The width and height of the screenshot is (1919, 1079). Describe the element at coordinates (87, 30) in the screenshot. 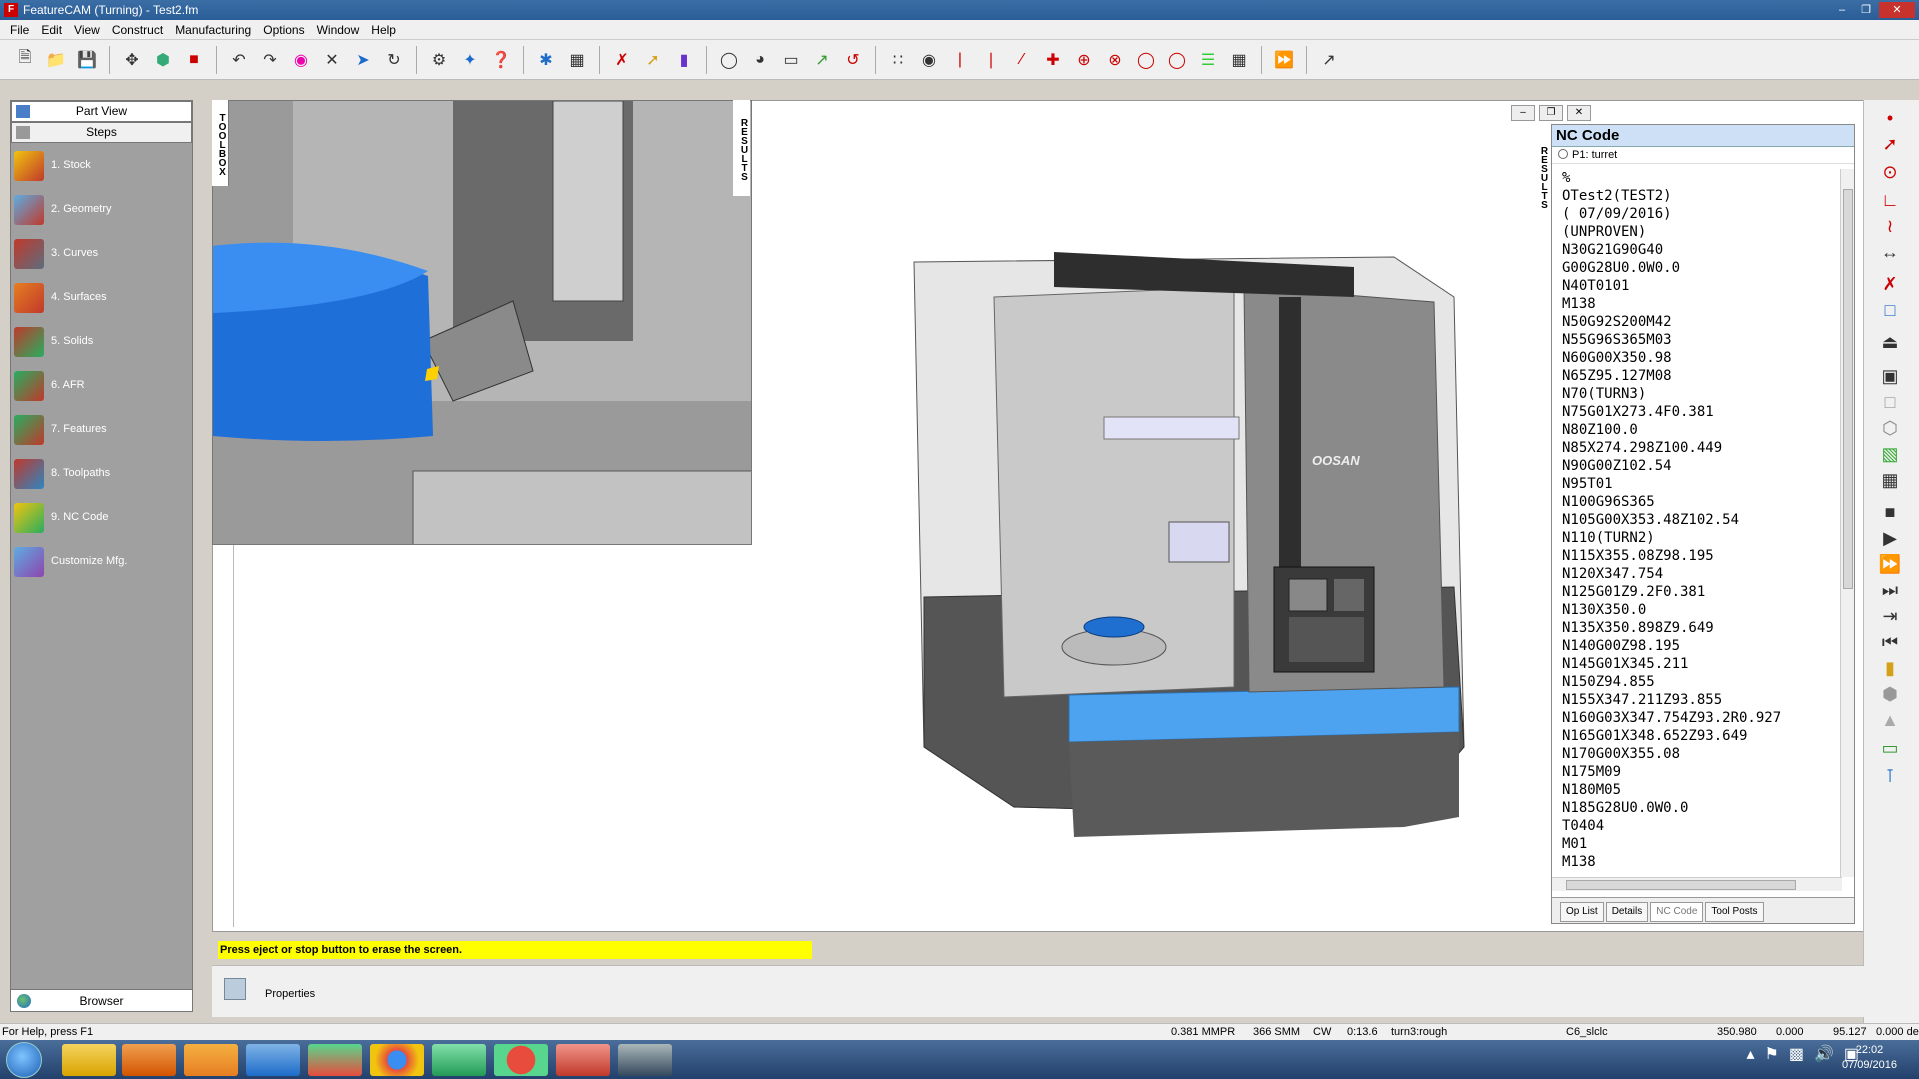

I see `menu-view: View` at that location.